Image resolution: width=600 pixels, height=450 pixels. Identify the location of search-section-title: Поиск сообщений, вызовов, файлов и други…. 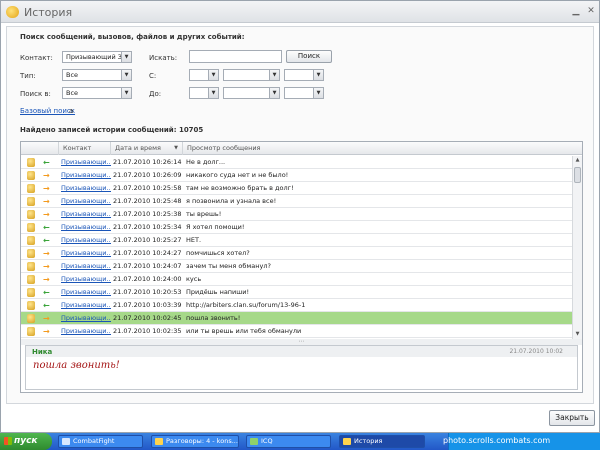
(132, 37).